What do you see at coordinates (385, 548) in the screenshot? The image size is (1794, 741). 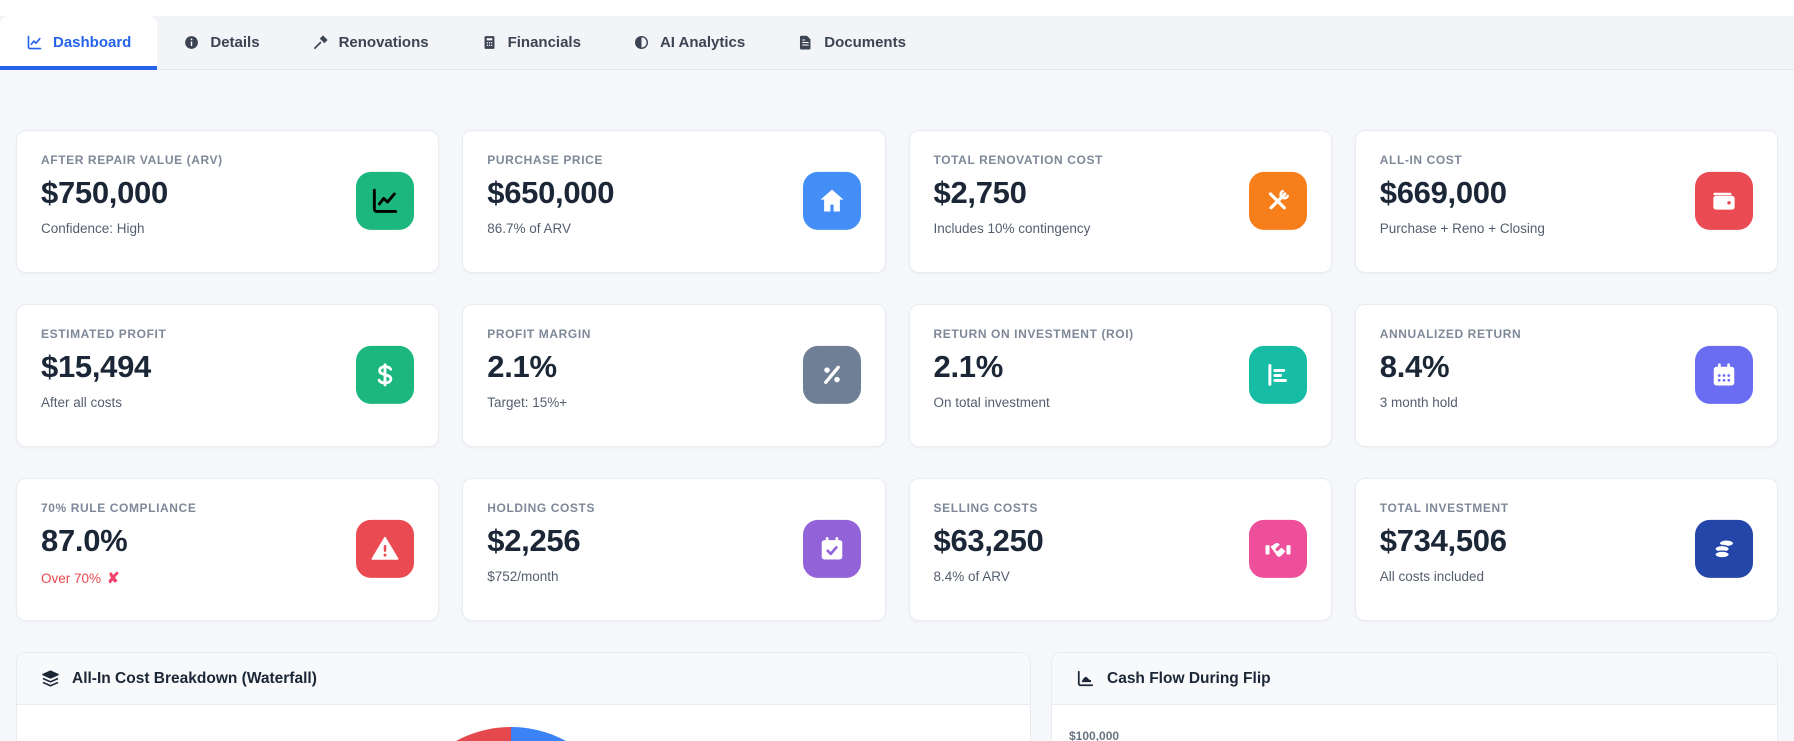 I see `warning-icon` at bounding box center [385, 548].